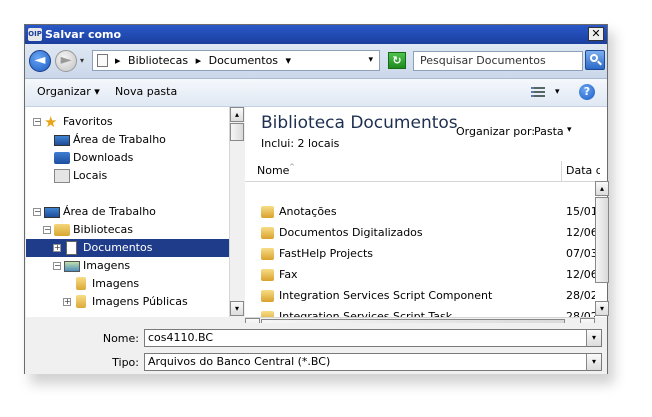  Describe the element at coordinates (595, 60) in the screenshot. I see `search-icon` at that location.